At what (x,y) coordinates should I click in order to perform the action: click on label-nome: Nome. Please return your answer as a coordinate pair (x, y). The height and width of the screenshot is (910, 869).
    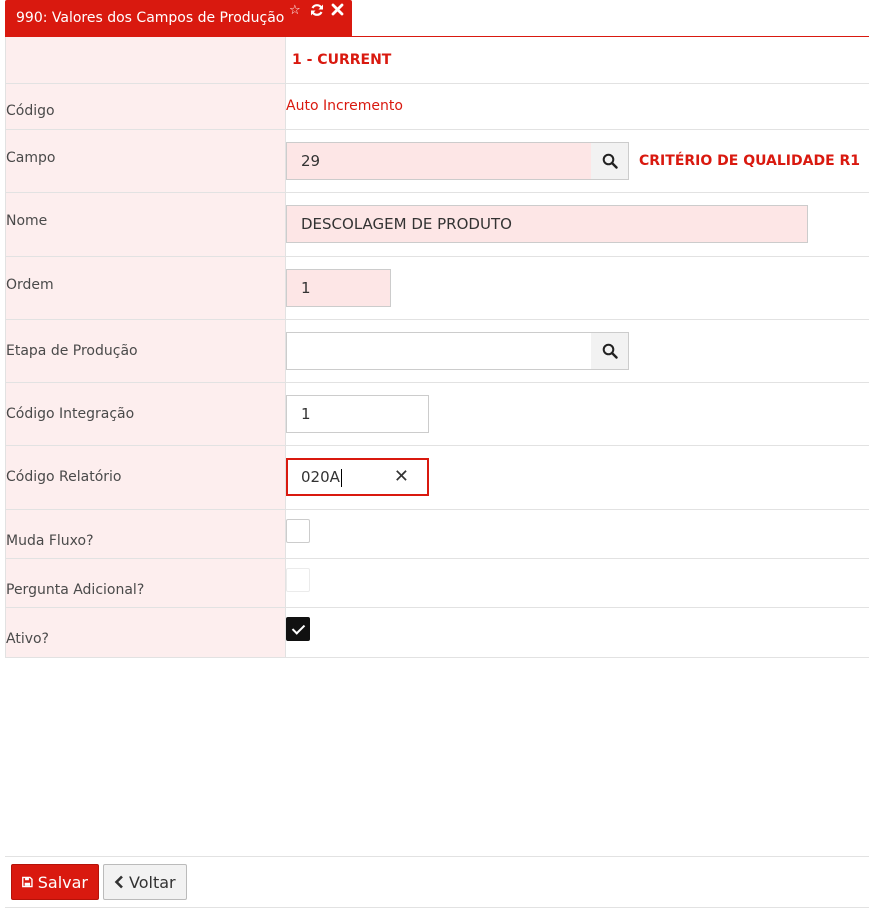
    Looking at the image, I should click on (27, 220).